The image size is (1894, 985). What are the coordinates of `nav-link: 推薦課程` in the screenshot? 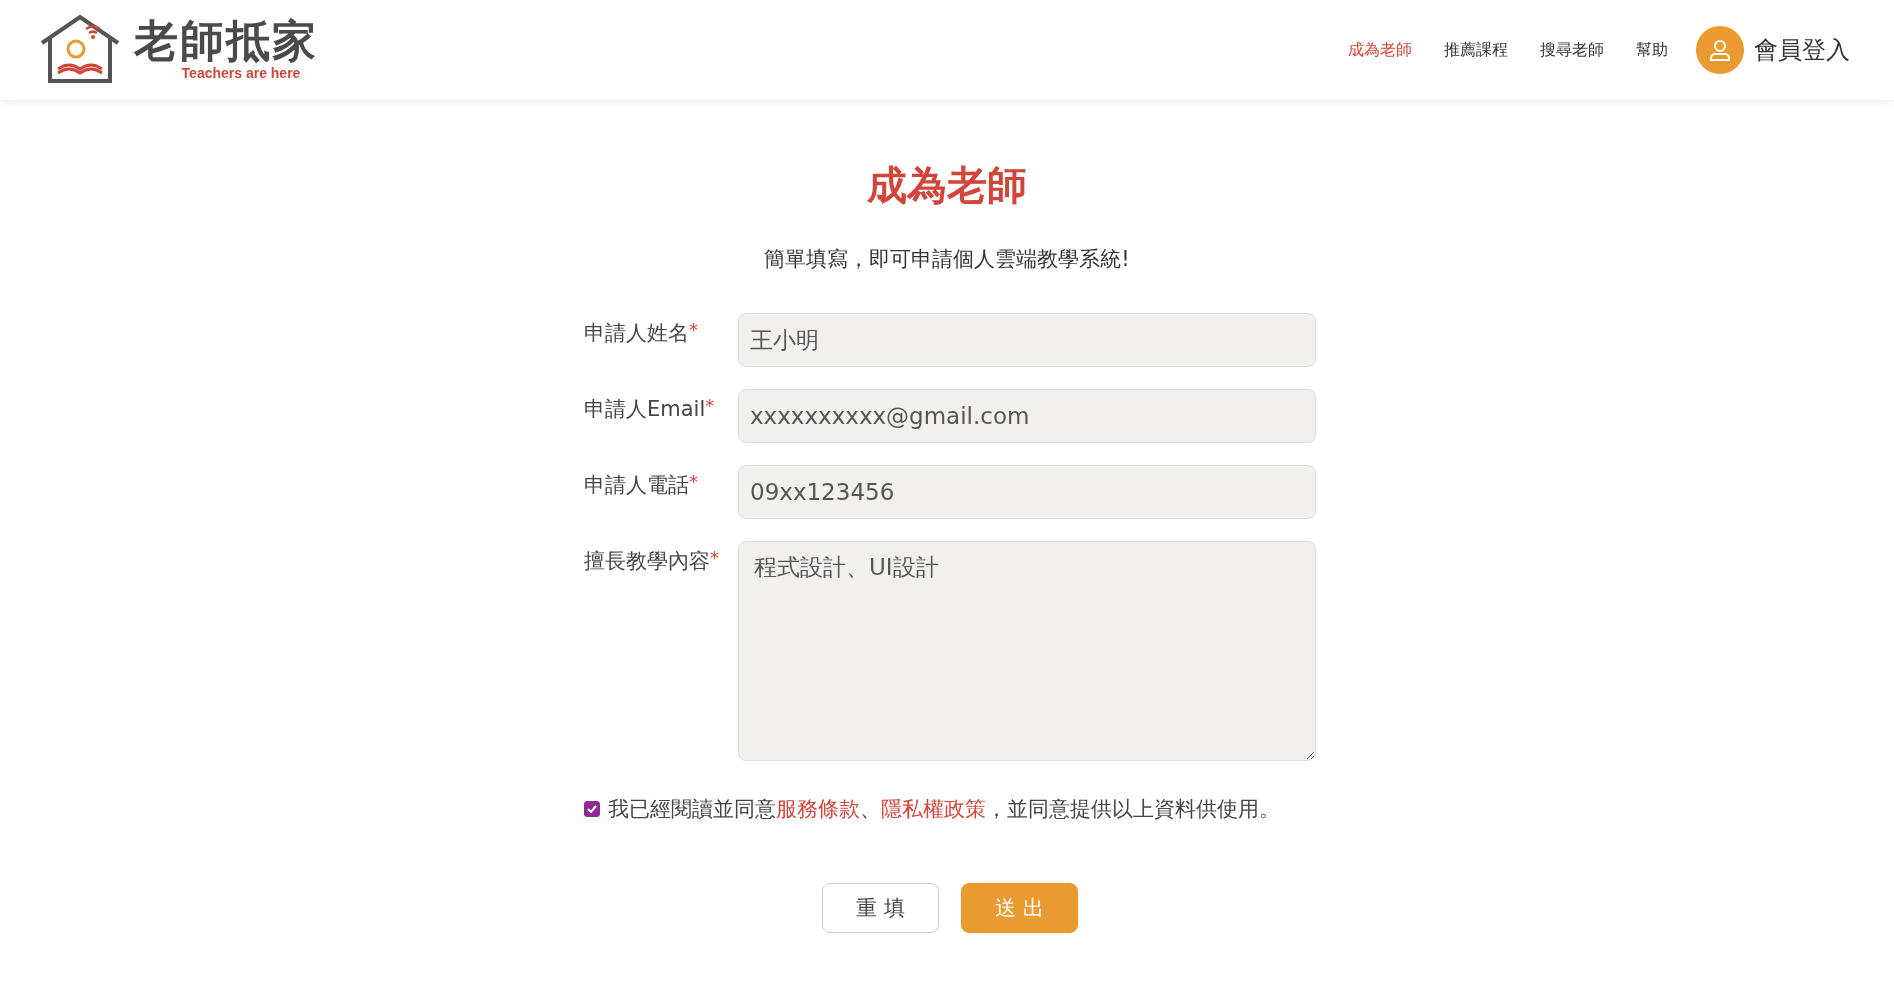 It's located at (1476, 50).